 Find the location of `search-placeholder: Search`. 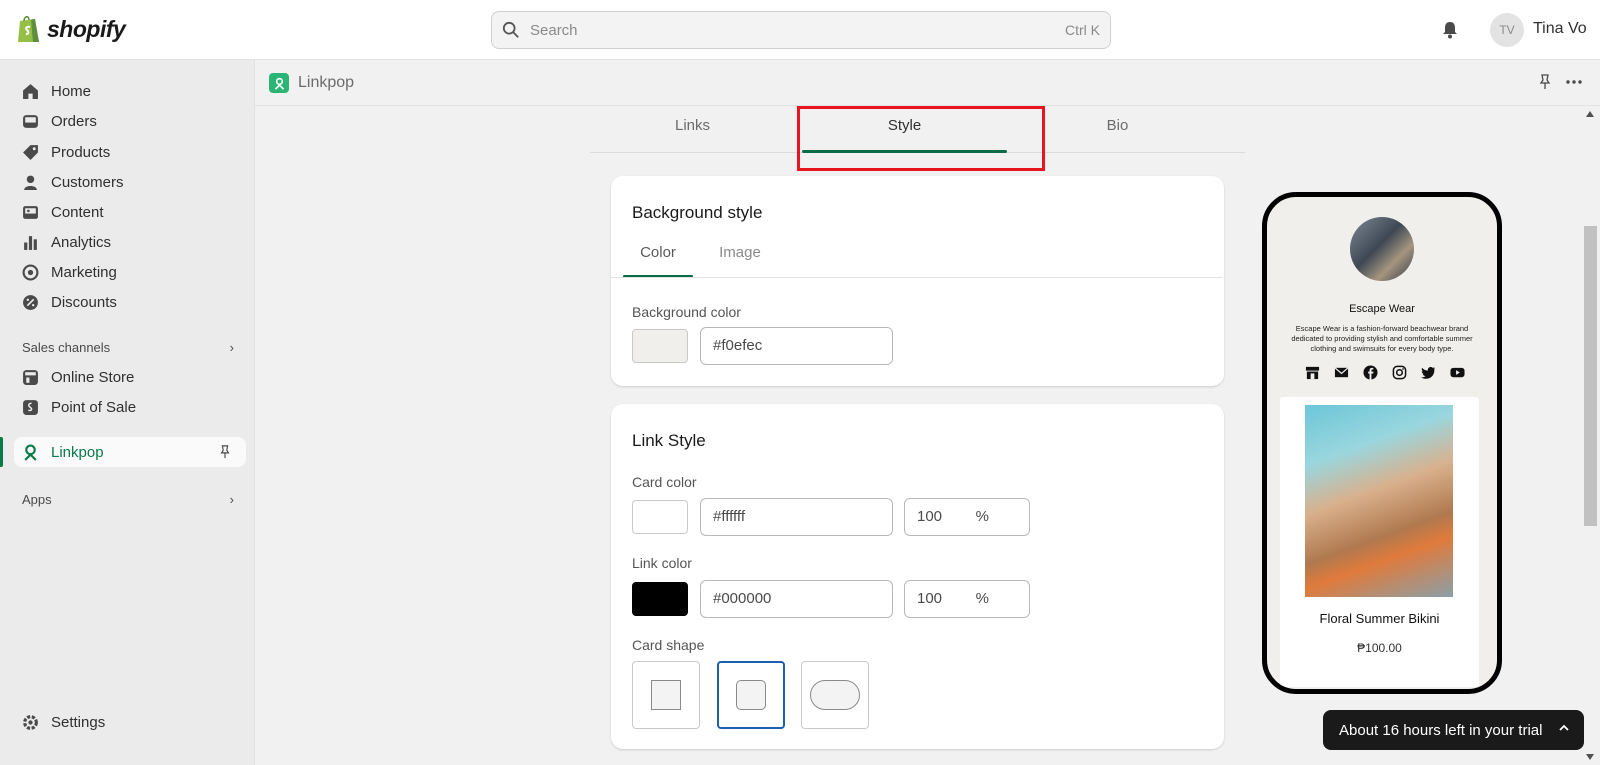

search-placeholder: Search is located at coordinates (554, 30).